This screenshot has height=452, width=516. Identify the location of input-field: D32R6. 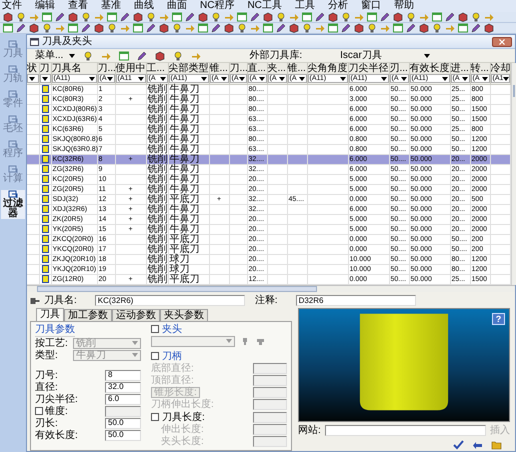
(356, 300).